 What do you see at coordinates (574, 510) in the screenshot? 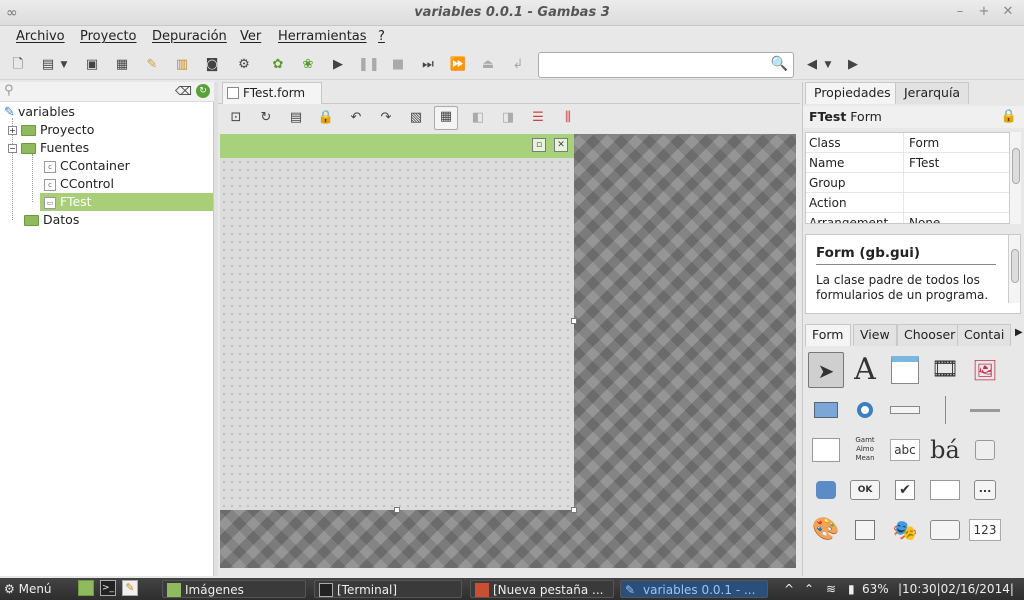
I see `resize-handle-corner` at bounding box center [574, 510].